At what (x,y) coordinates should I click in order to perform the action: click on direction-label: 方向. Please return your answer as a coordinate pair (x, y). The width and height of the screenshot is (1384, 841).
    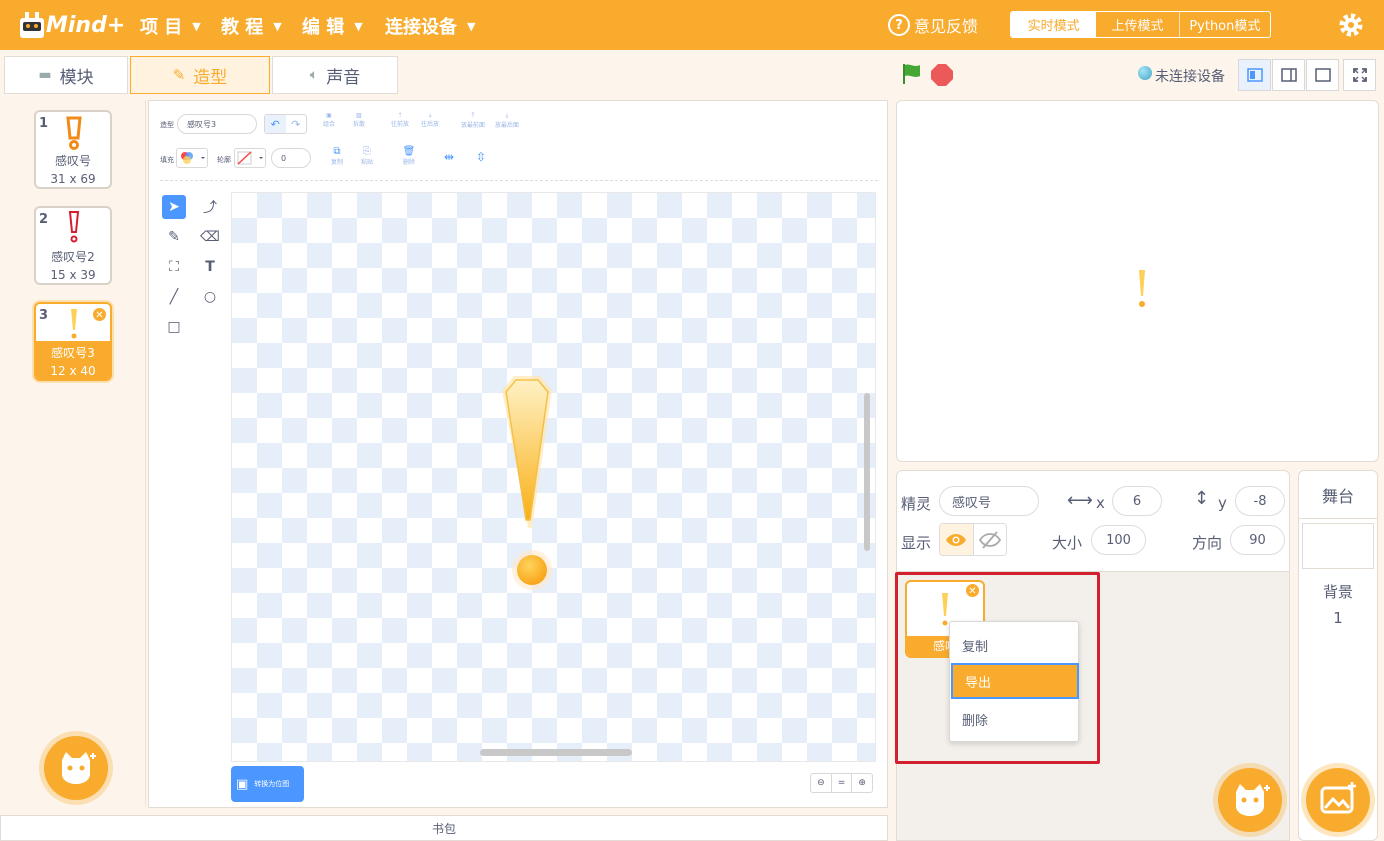
    Looking at the image, I should click on (1207, 543).